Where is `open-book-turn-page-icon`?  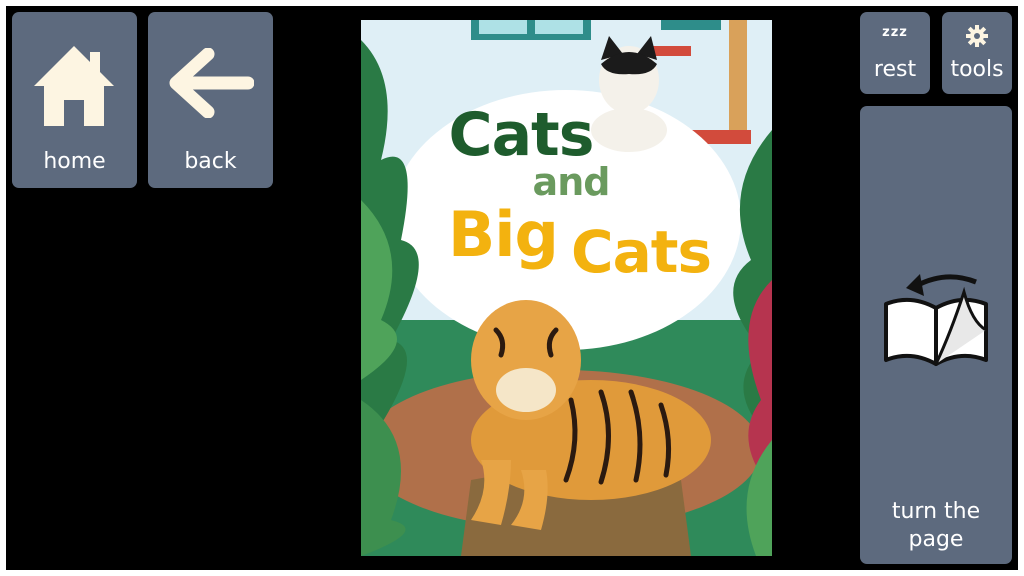
open-book-turn-page-icon is located at coordinates (936, 320).